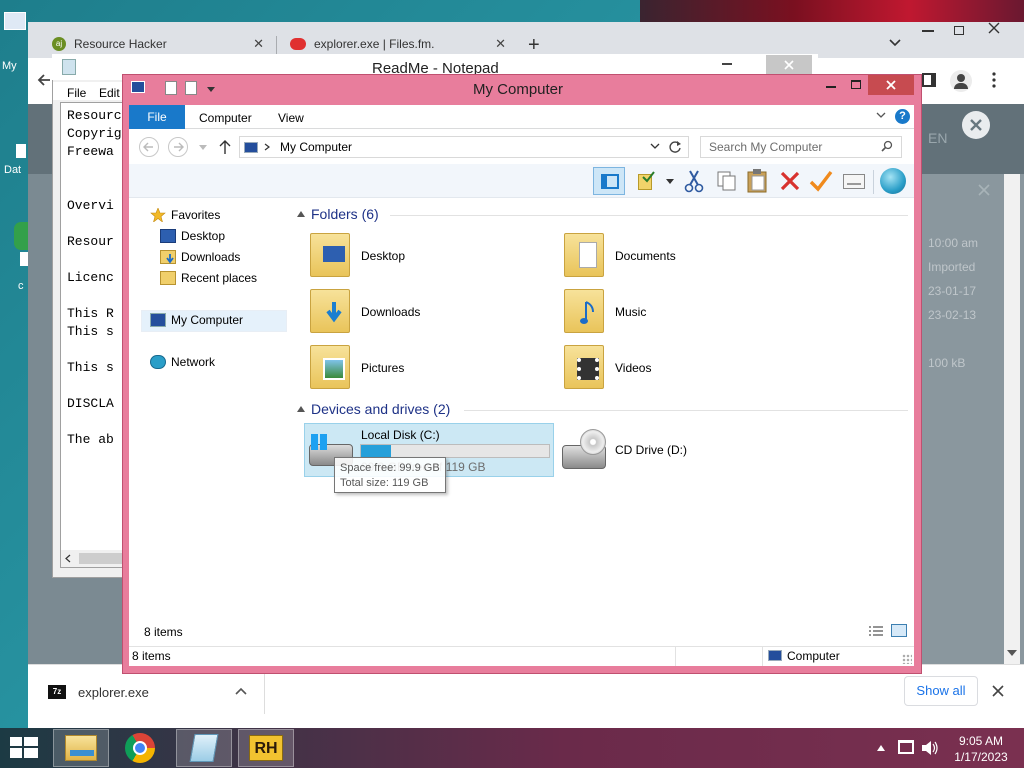  Describe the element at coordinates (21, 236) in the screenshot. I see `green-app-icon` at that location.